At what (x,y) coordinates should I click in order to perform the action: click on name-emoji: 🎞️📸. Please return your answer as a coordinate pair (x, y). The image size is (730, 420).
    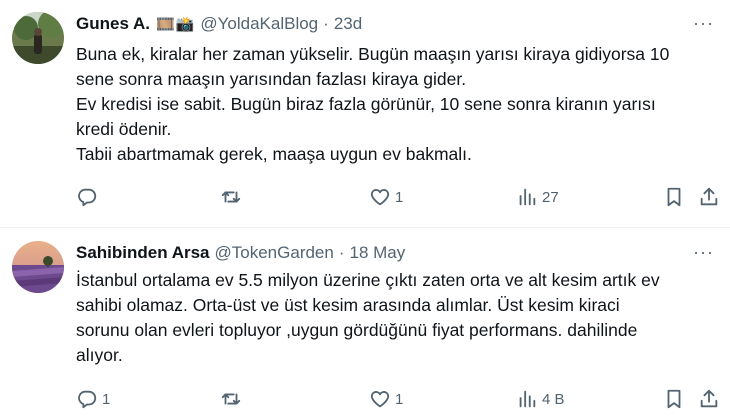
    Looking at the image, I should click on (176, 24).